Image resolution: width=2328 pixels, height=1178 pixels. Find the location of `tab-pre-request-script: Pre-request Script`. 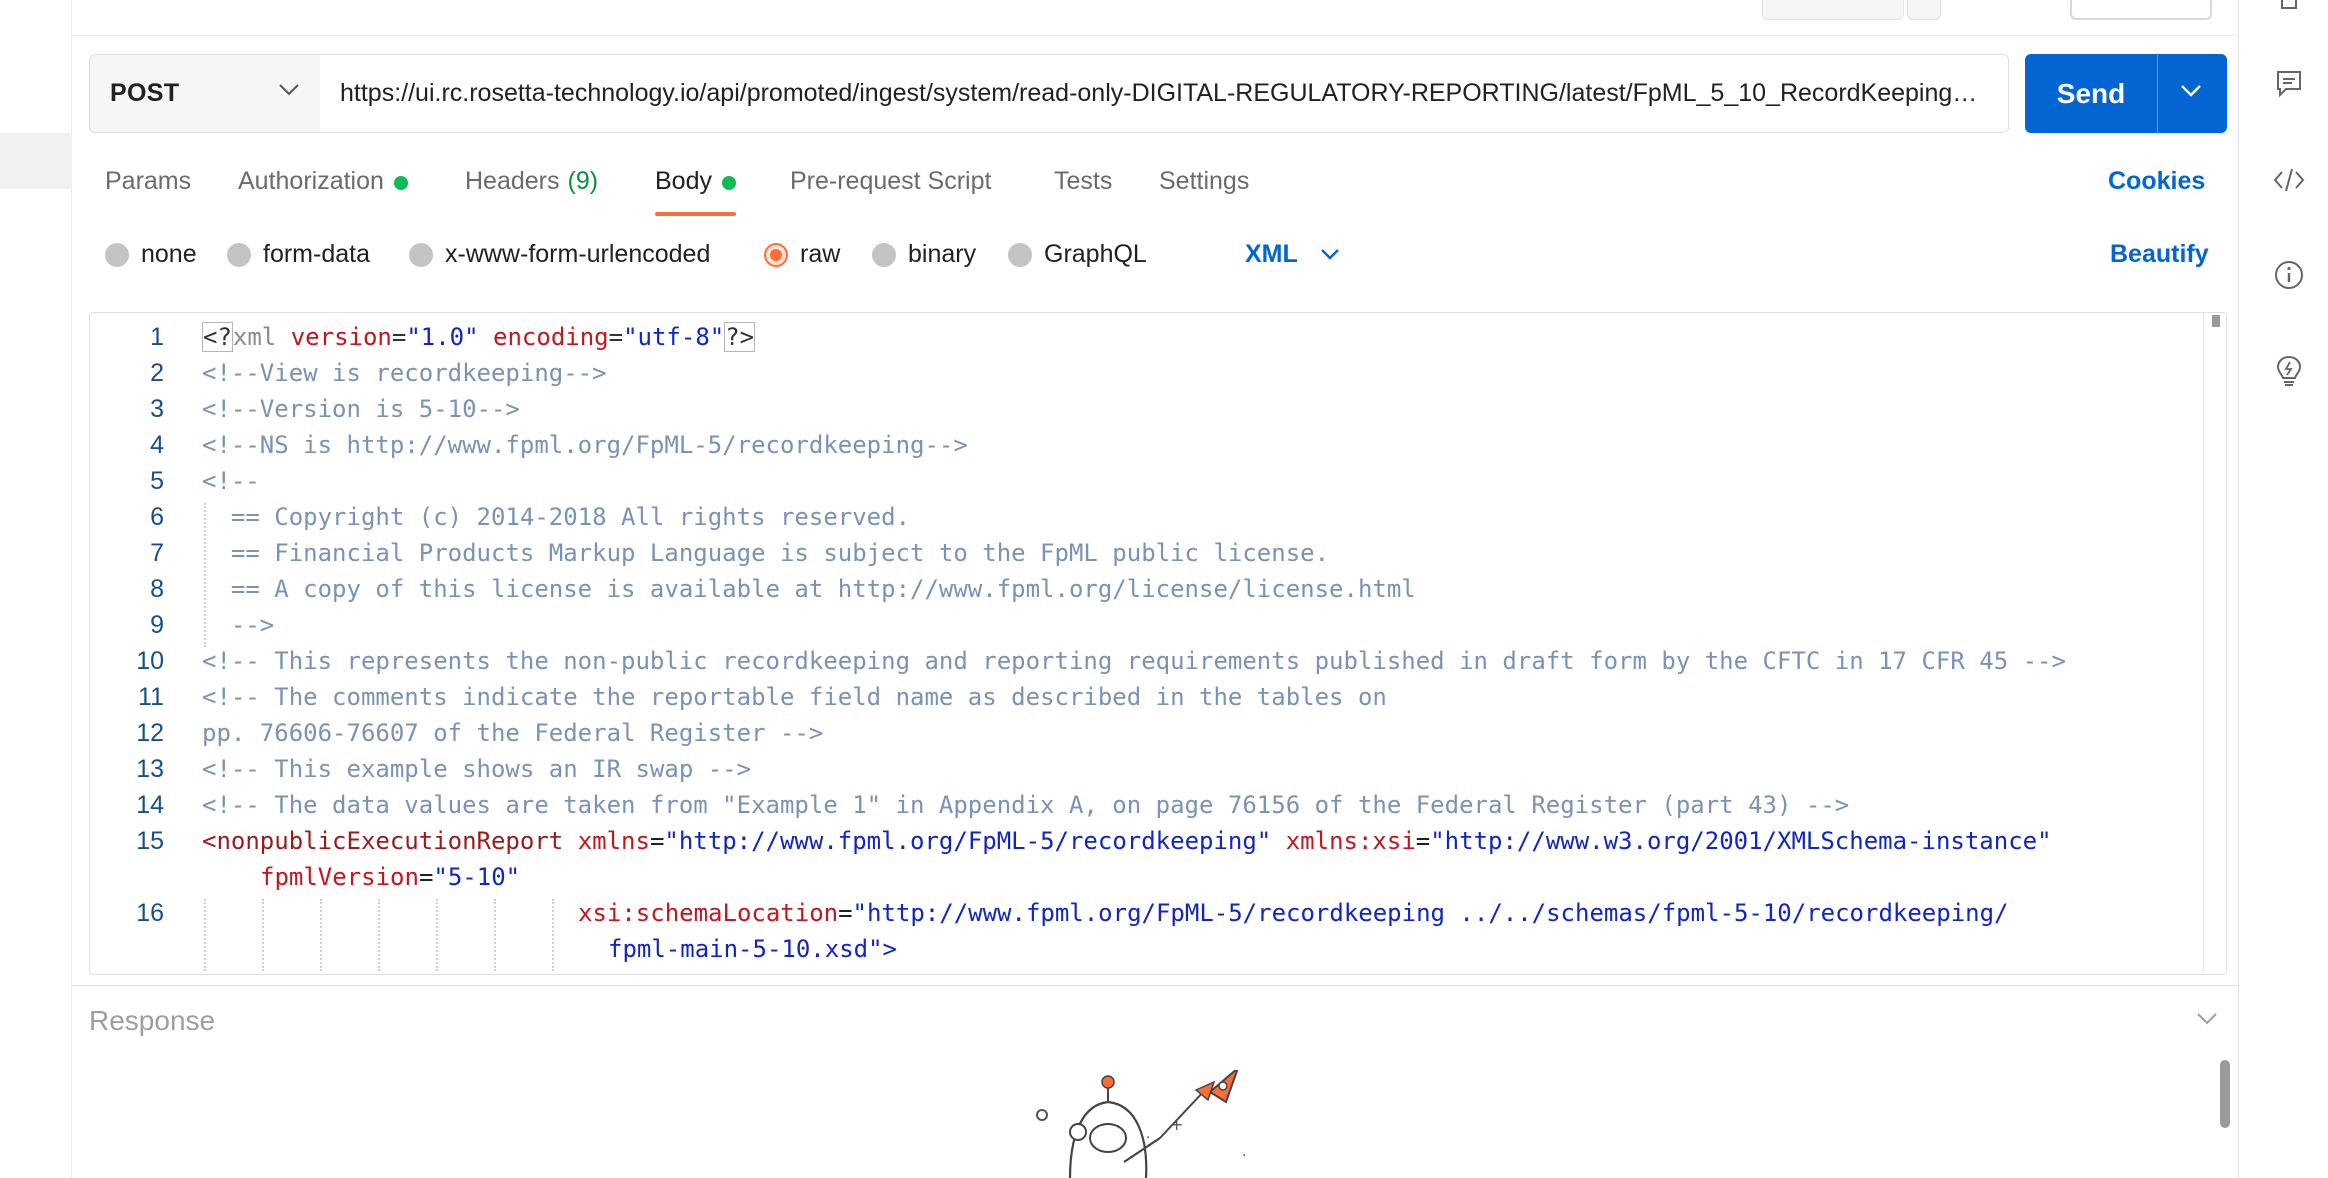

tab-pre-request-script: Pre-request Script is located at coordinates (890, 188).